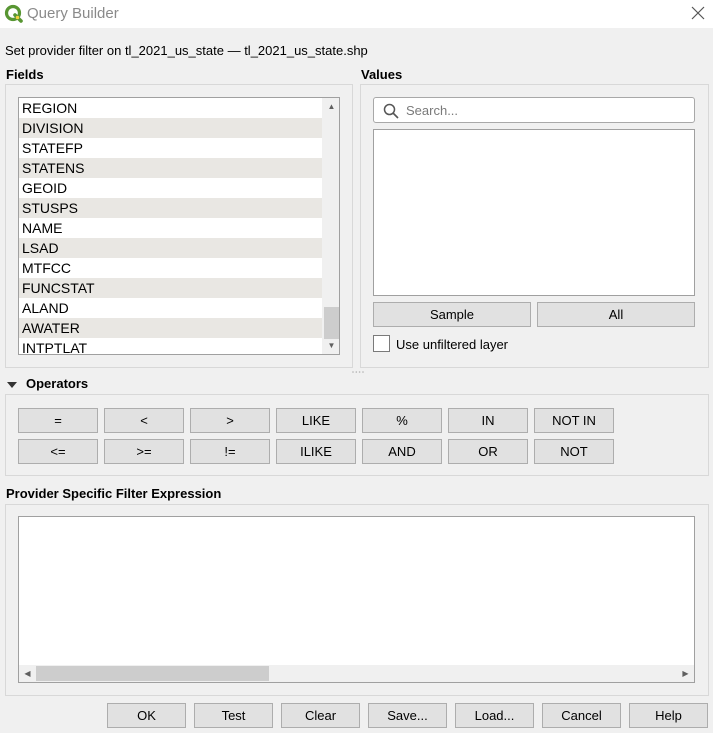 Image resolution: width=713 pixels, height=733 pixels. I want to click on op-greater-than-button: >, so click(230, 420).